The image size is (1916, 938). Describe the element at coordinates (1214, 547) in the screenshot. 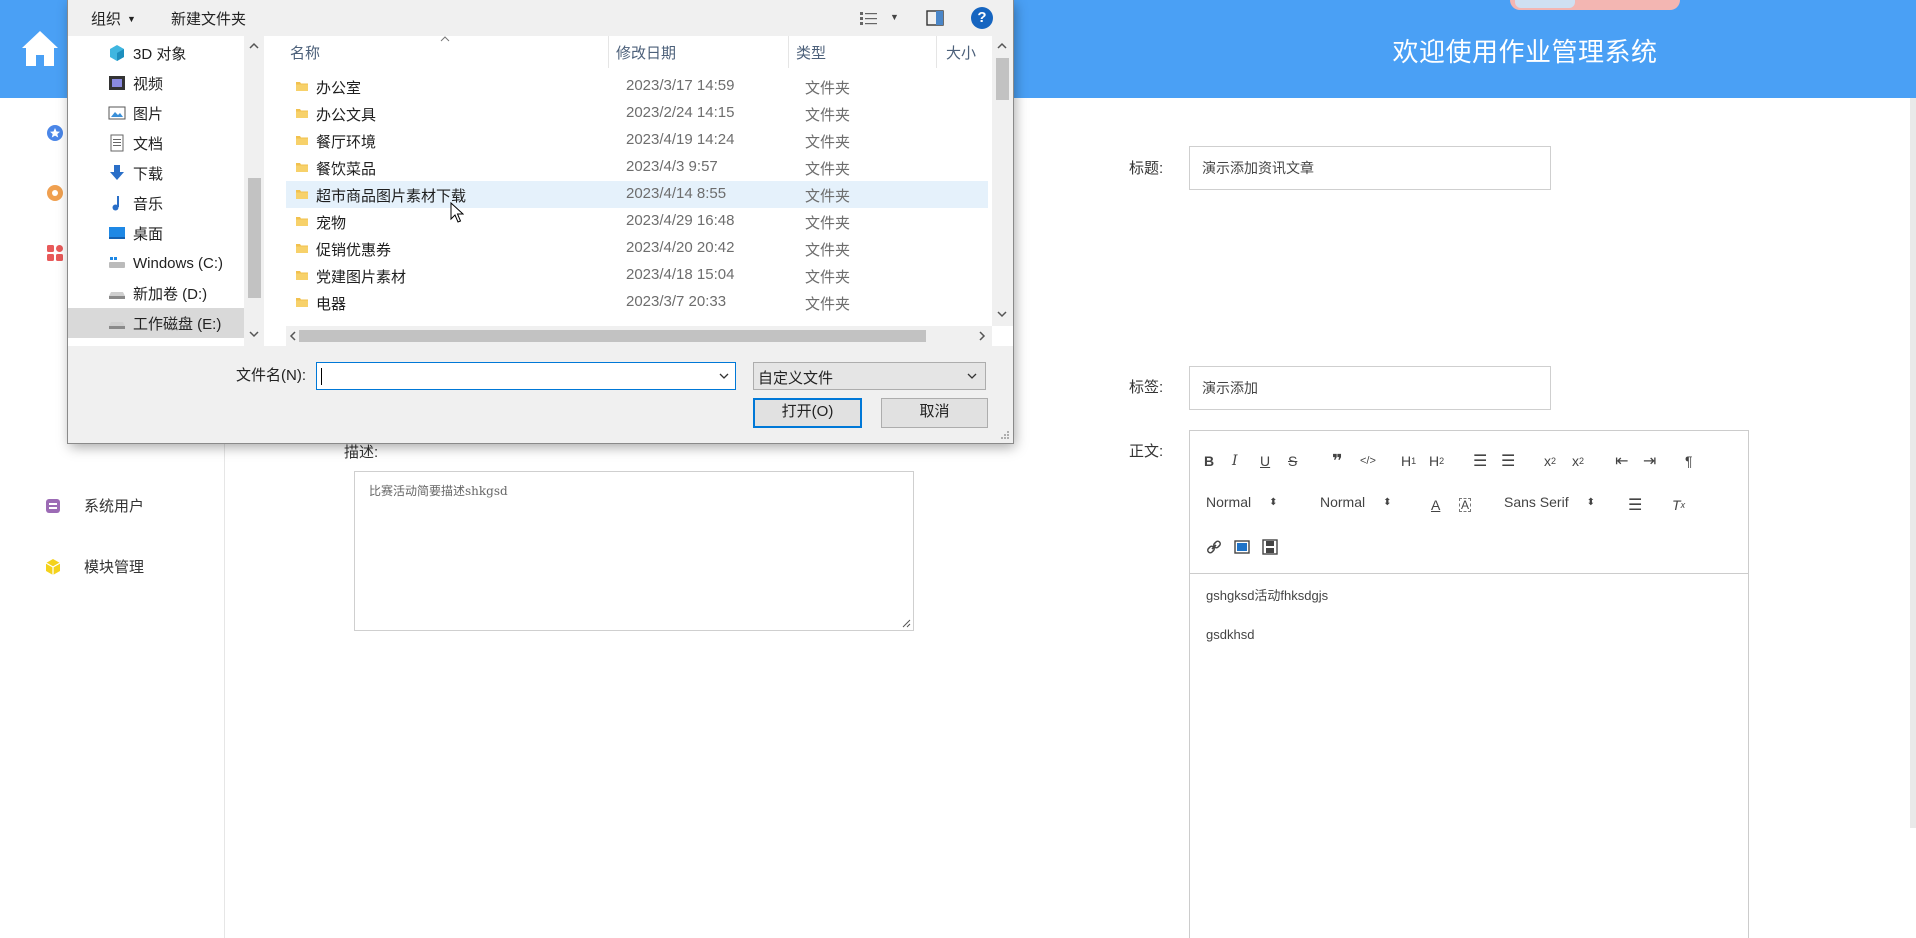

I see `link-icon` at that location.